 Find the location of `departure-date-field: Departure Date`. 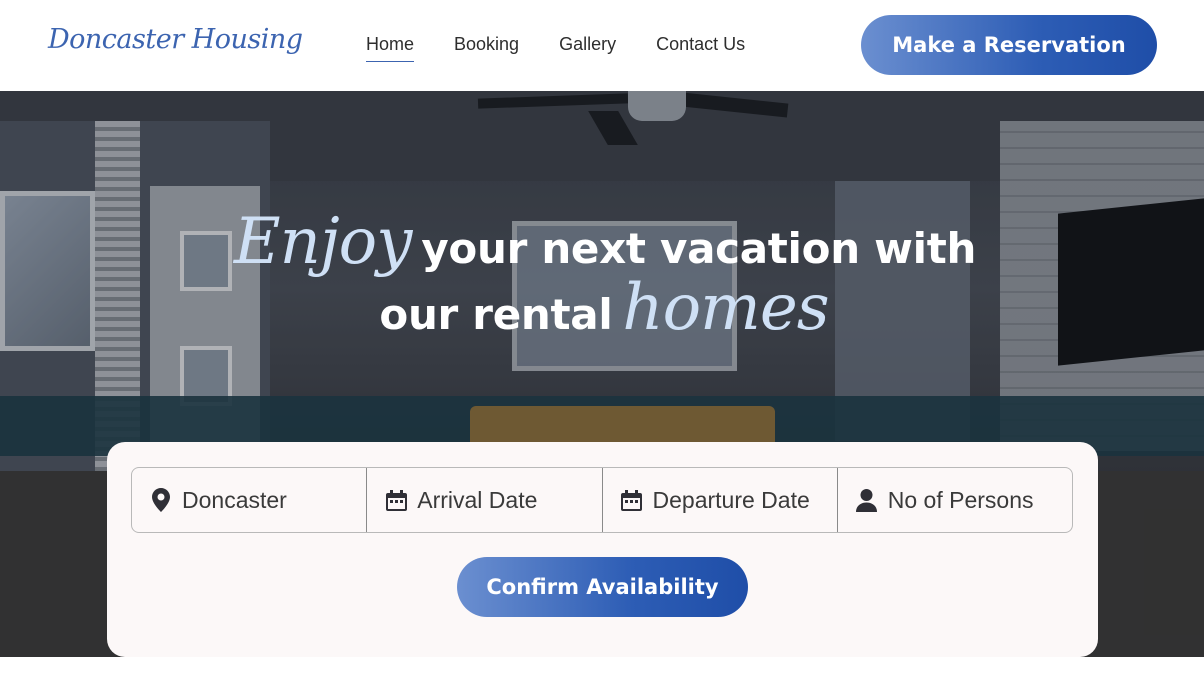

departure-date-field: Departure Date is located at coordinates (720, 500).